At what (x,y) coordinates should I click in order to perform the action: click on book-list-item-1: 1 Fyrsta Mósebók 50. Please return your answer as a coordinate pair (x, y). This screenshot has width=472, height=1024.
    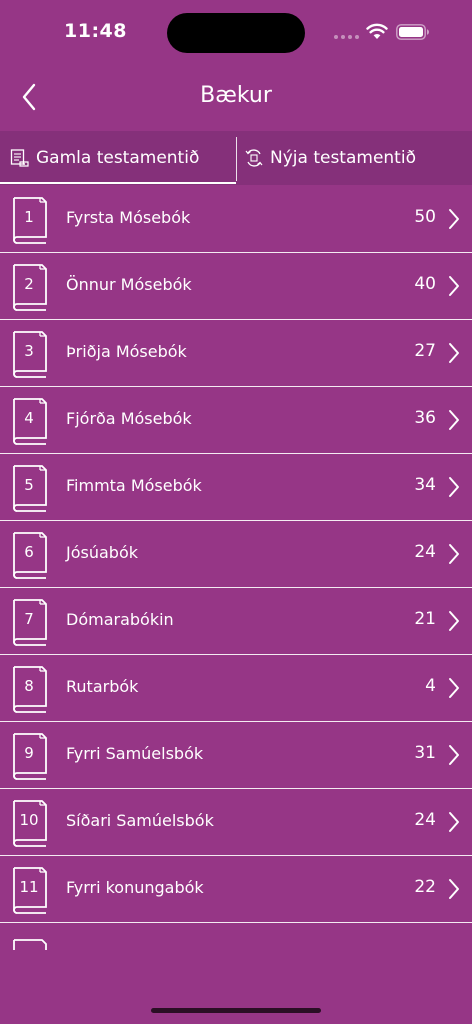
    Looking at the image, I should click on (236, 219).